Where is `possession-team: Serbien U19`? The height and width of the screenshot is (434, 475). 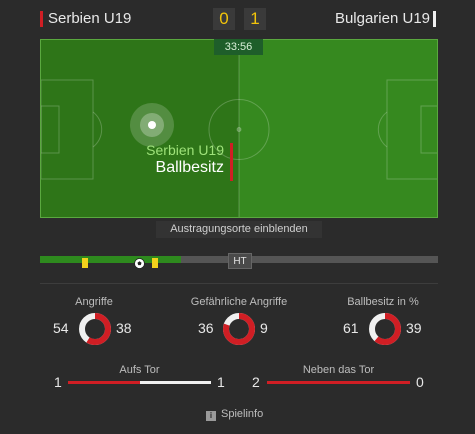 possession-team: Serbien U19 is located at coordinates (185, 150).